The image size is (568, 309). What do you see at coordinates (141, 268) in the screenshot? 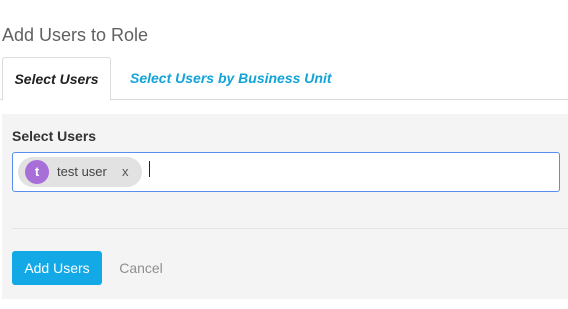
I see `cancel-button: Cancel` at bounding box center [141, 268].